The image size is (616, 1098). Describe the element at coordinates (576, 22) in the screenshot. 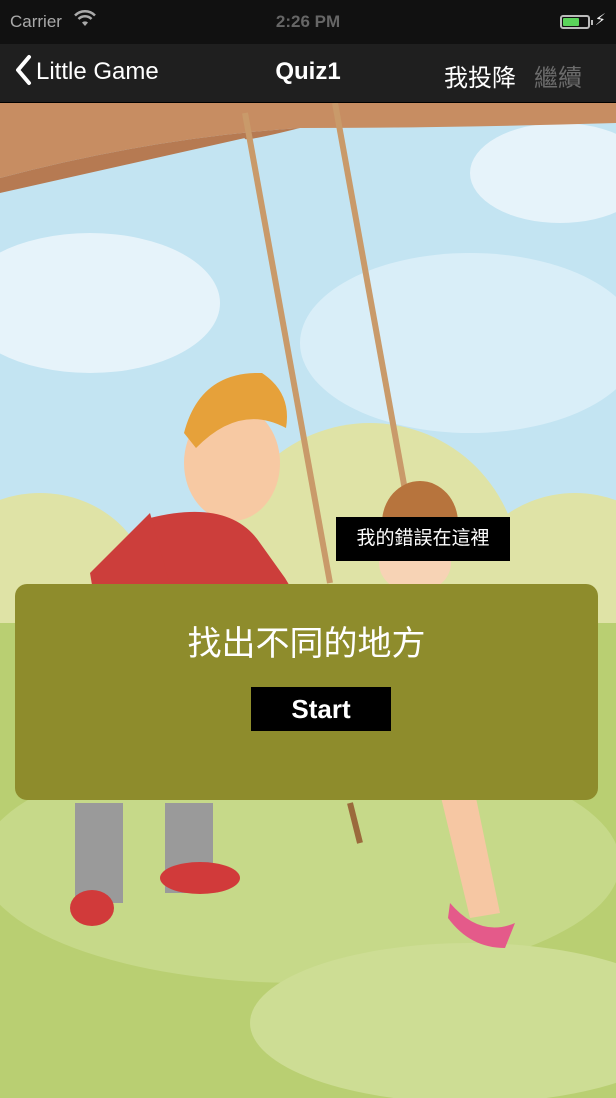

I see `battery-icon` at that location.